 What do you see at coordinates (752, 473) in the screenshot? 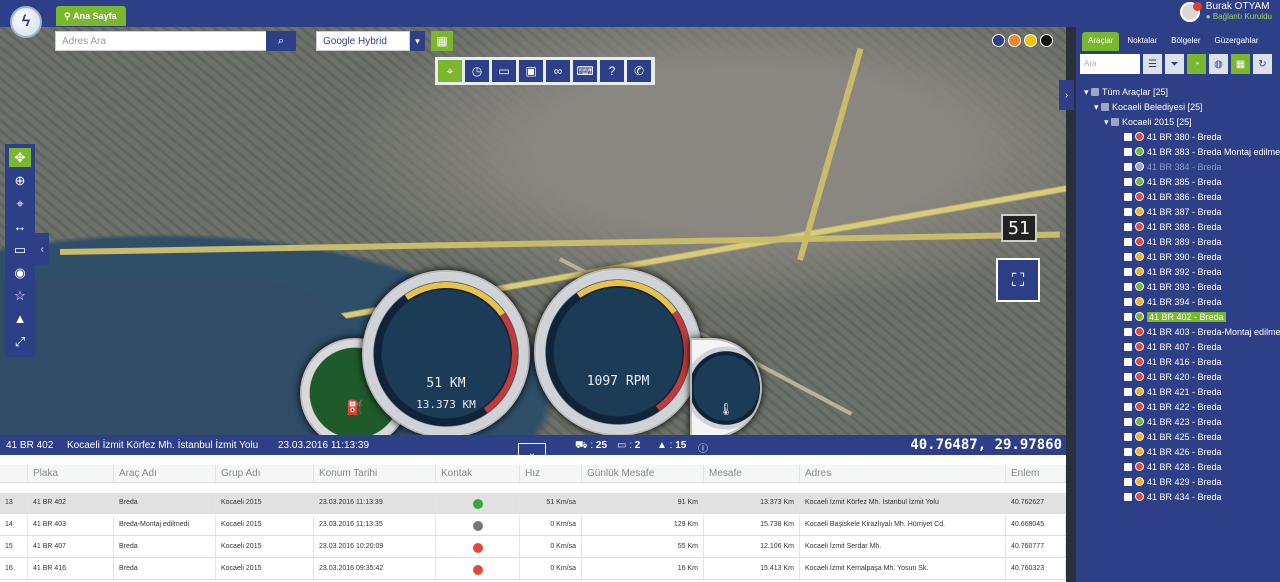
I see `col-mesafe: Mesafe` at bounding box center [752, 473].